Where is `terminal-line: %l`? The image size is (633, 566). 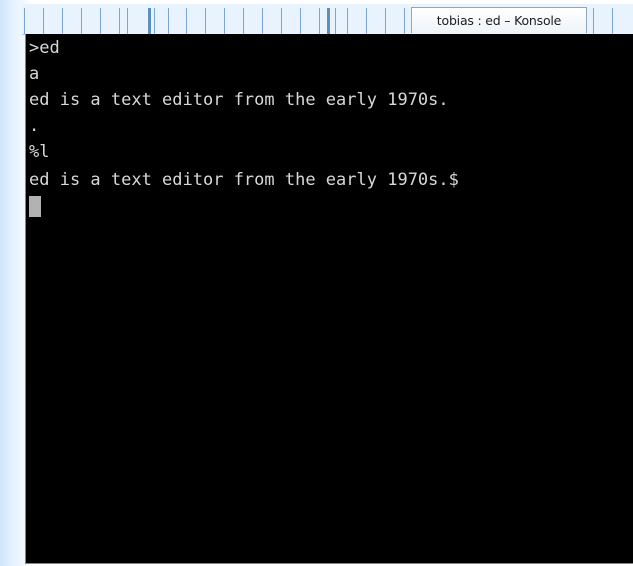
terminal-line: %l is located at coordinates (39, 152).